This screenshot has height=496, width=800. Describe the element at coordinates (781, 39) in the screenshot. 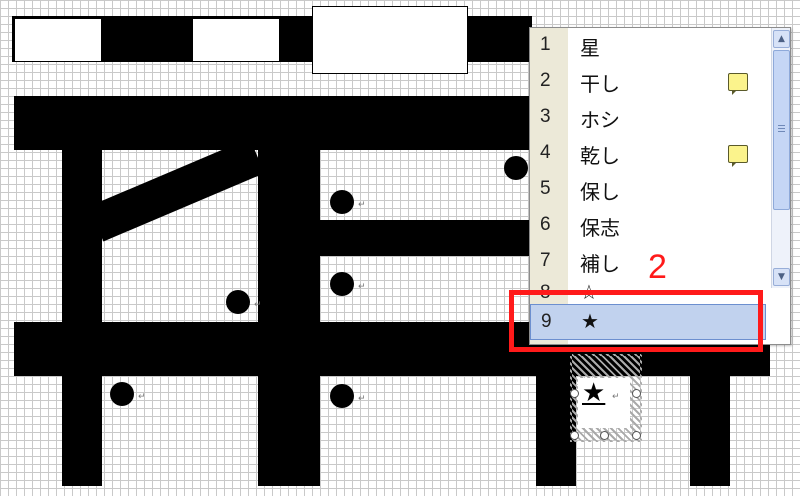

I see `chevron-up-icon: ▲` at that location.